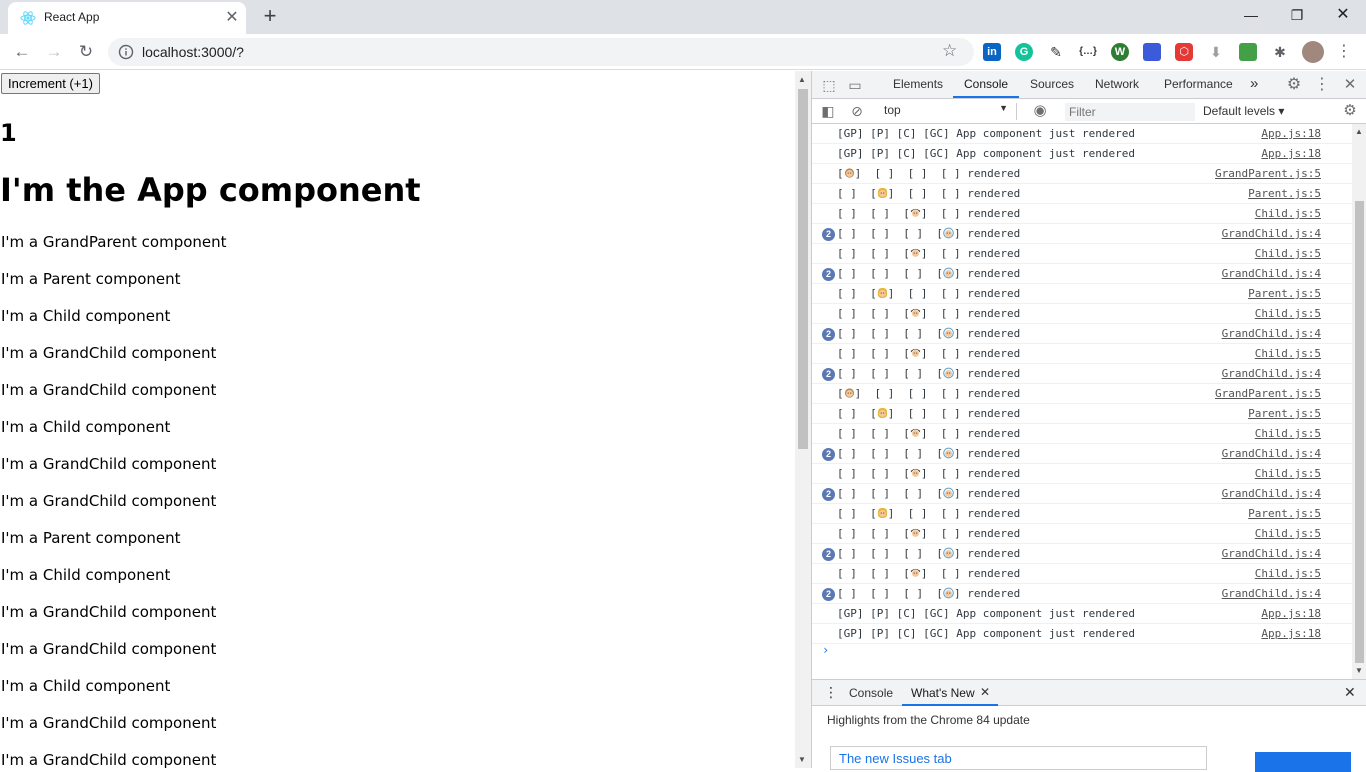 This screenshot has width=1366, height=772. What do you see at coordinates (1248, 52) in the screenshot?
I see `image-icon` at bounding box center [1248, 52].